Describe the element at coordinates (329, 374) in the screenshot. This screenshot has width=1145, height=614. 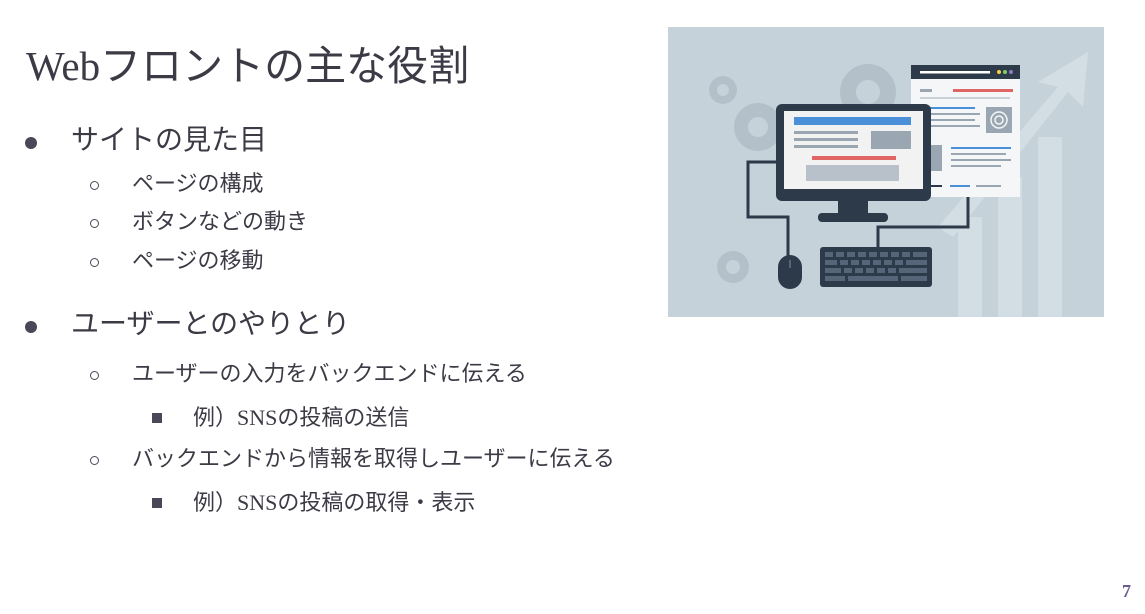
I see `bullet-level2: ユーザーの入力をバックエンドに伝える` at that location.